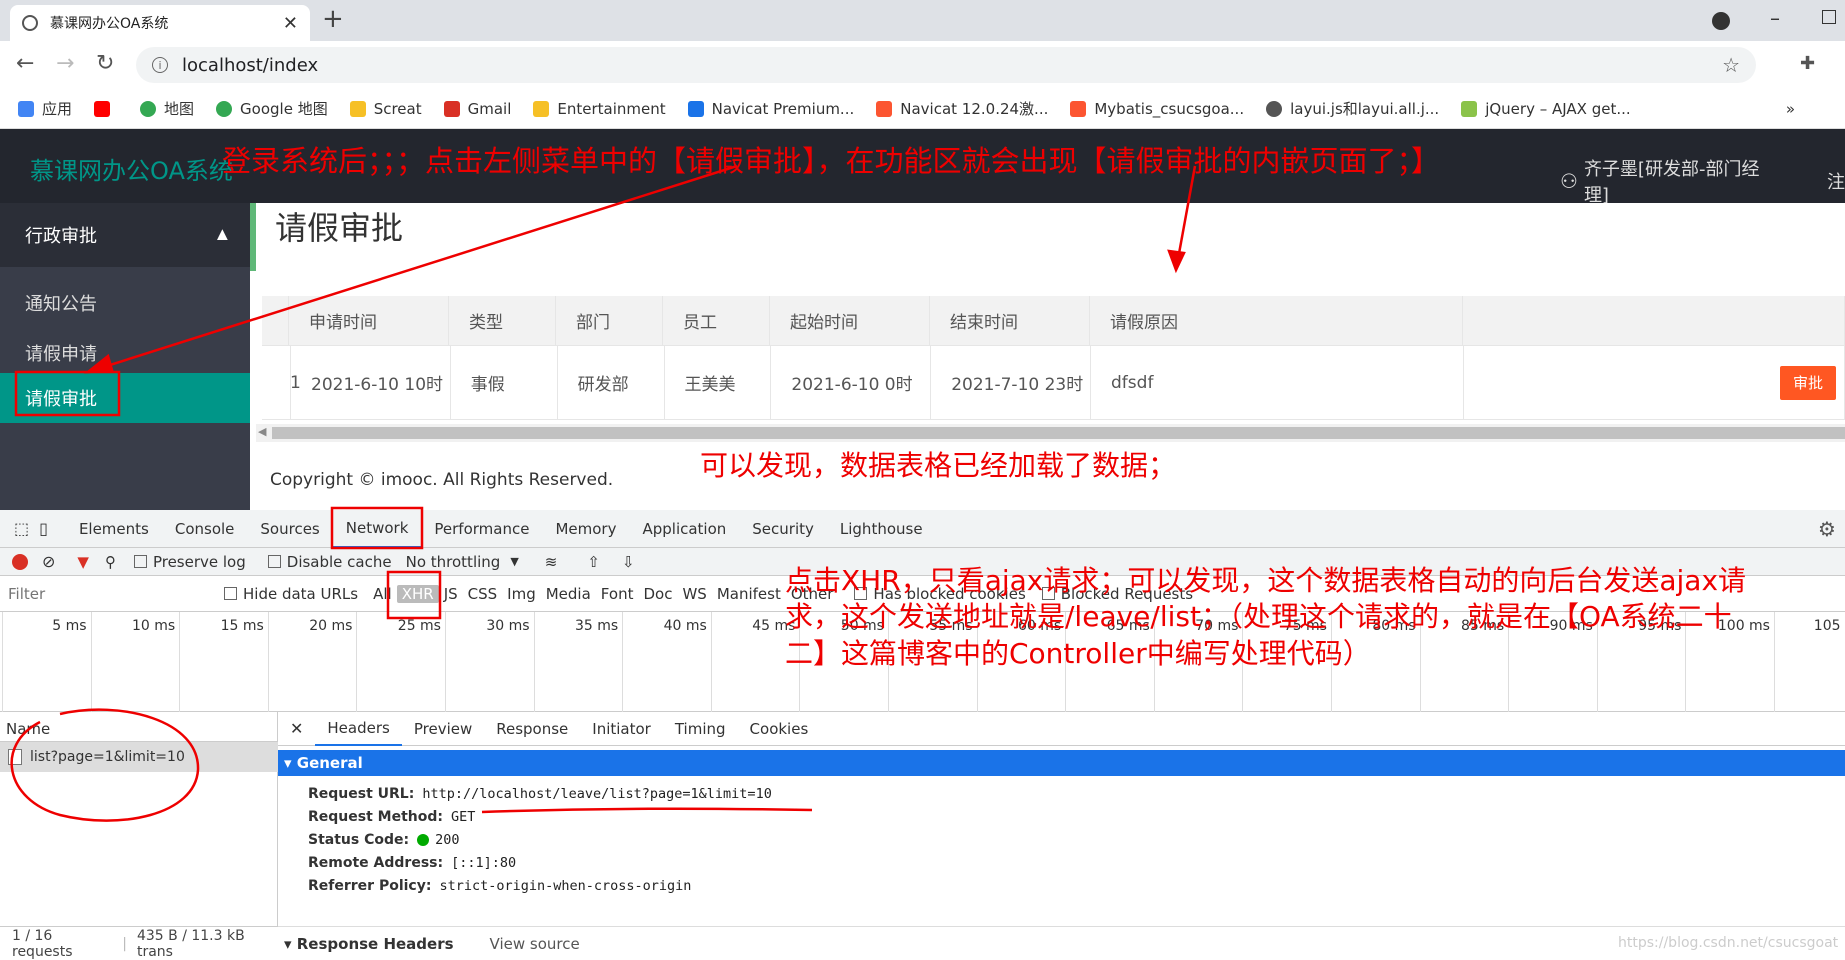 This screenshot has height=960, width=1845. What do you see at coordinates (1702, 181) in the screenshot?
I see `user-menu: ⚇ 齐子墨[研发部-部门经理] 注` at bounding box center [1702, 181].